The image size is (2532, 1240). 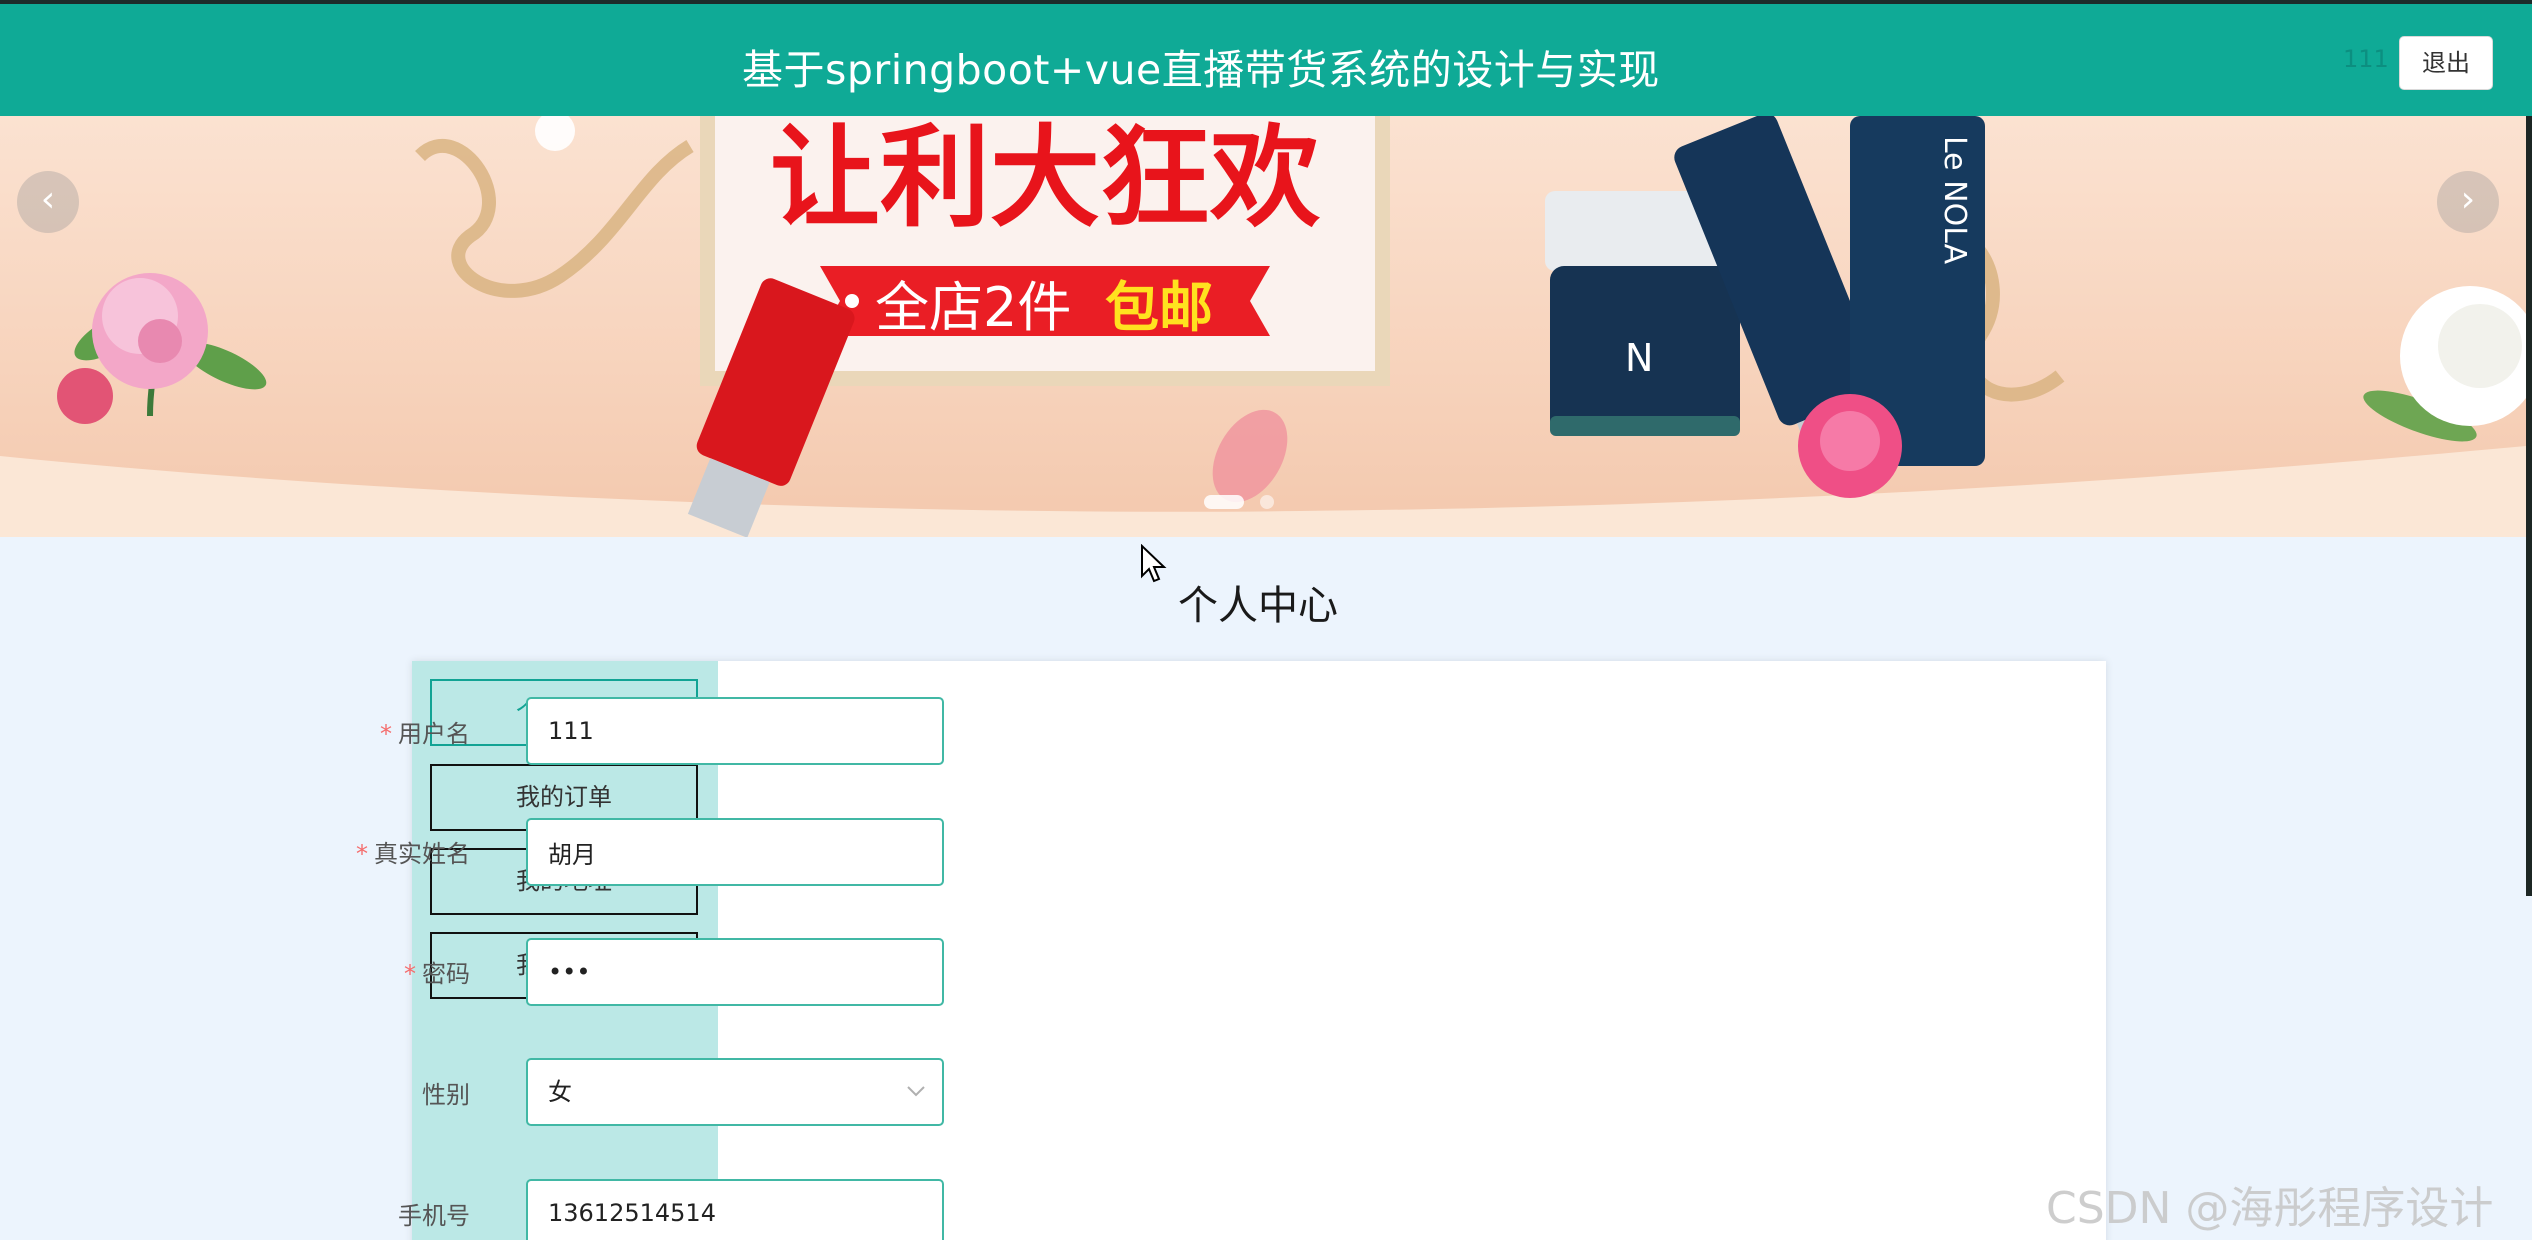 What do you see at coordinates (2529, 506) in the screenshot?
I see `window-edge` at bounding box center [2529, 506].